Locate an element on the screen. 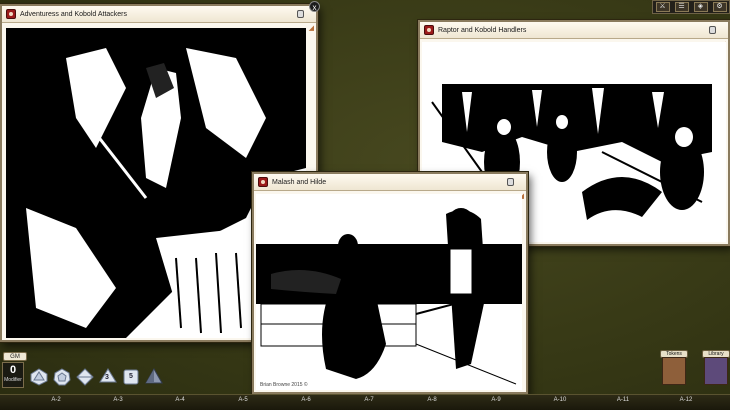 The width and height of the screenshot is (730, 410). window-titlebar: Raptor and Kobold Handlers is located at coordinates (574, 30).